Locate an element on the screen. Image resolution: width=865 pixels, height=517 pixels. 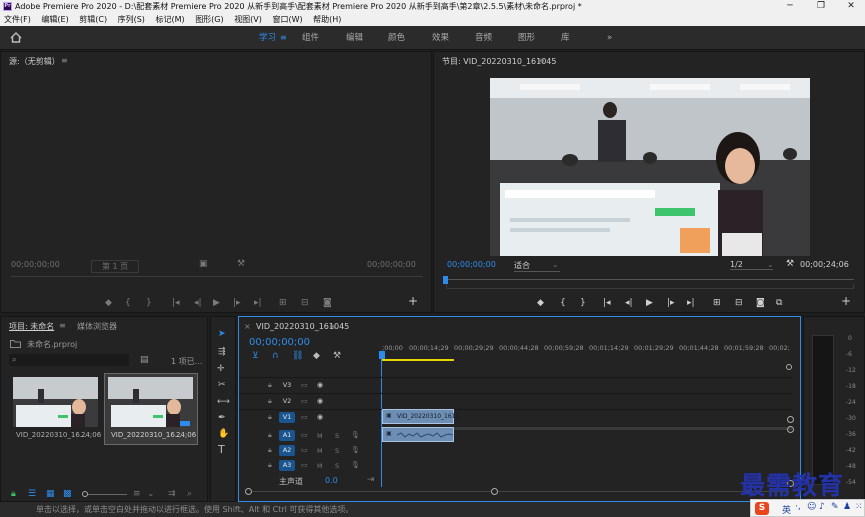
program-timecode-left: 00;00;00;00 is located at coordinates (471, 264).